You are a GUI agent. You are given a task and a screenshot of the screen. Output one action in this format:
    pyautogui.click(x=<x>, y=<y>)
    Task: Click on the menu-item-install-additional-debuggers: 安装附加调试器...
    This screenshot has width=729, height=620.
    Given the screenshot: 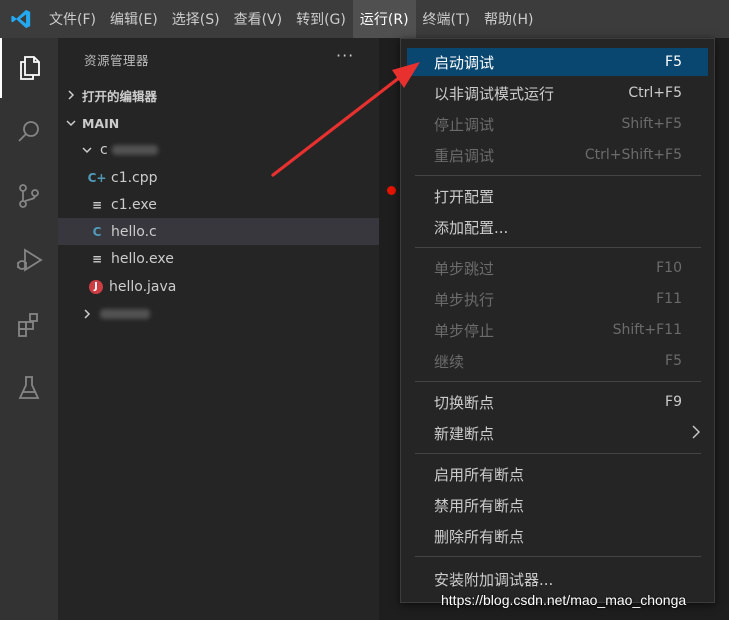 What is the action you would take?
    pyautogui.click(x=557, y=579)
    